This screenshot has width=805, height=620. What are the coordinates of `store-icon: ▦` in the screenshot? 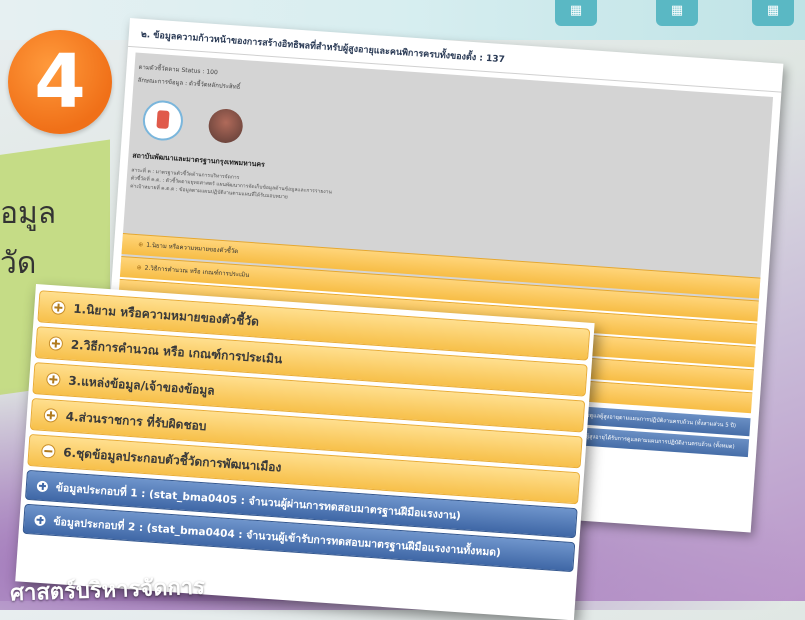 It's located at (773, 13).